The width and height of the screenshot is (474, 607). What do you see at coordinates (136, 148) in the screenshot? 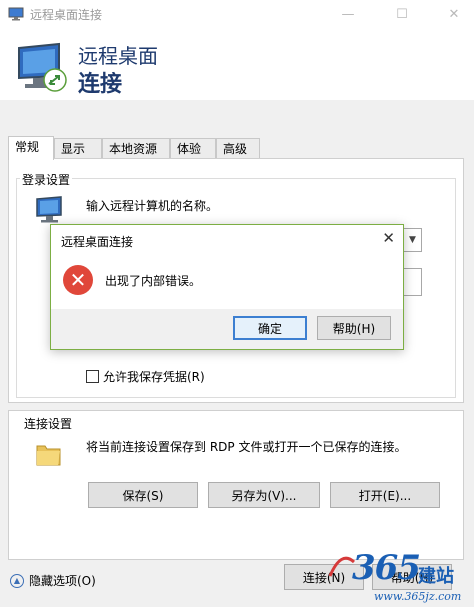
I see `tab-local-resources: 本地资源` at bounding box center [136, 148].